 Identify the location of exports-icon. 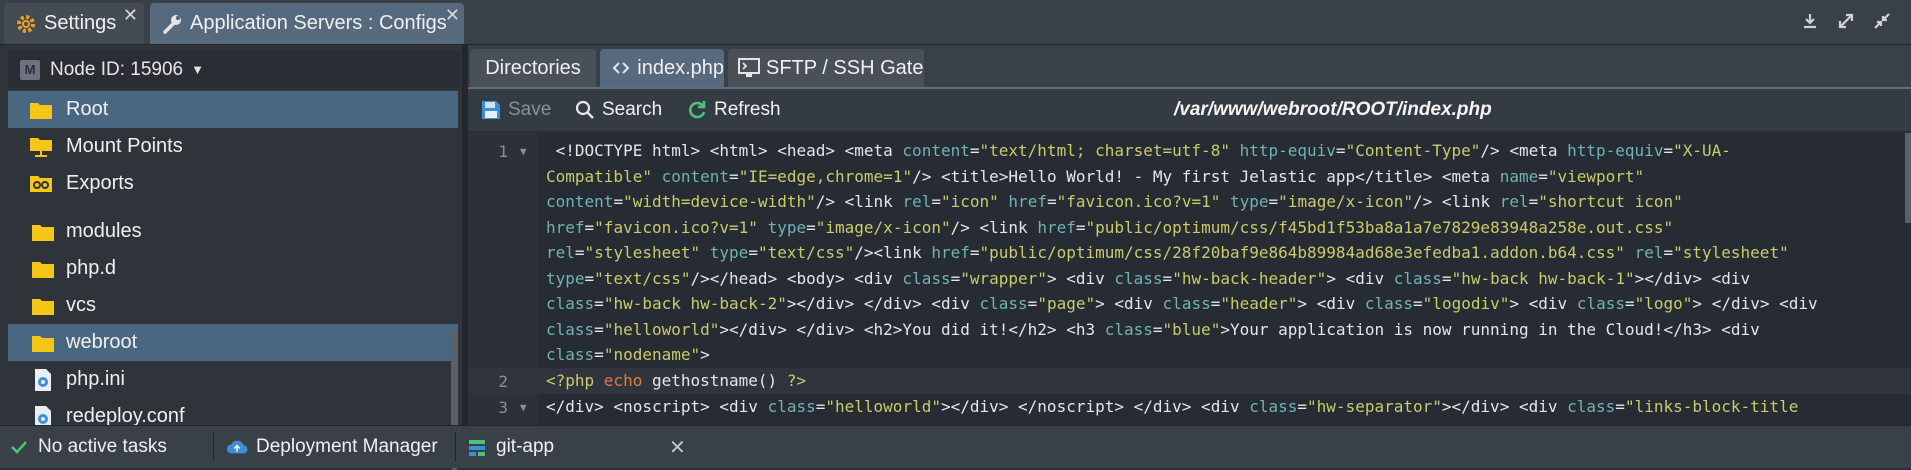
(41, 184).